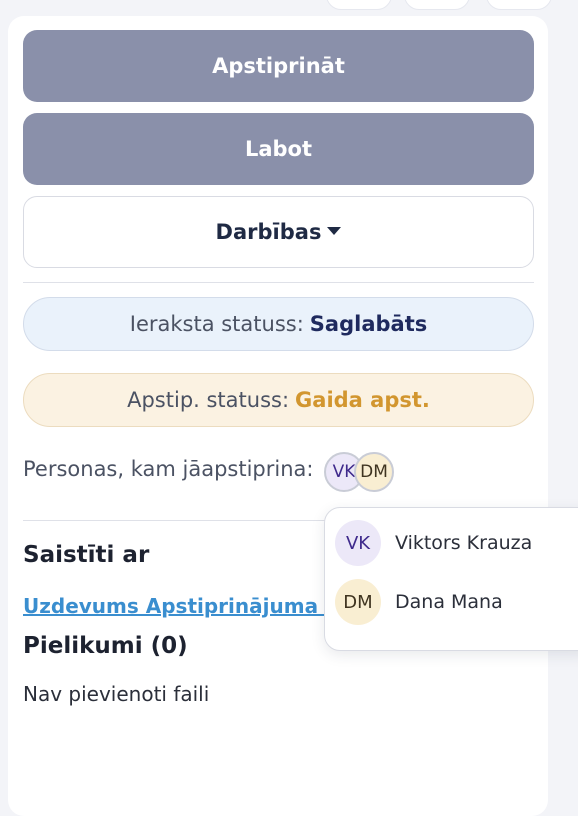 This screenshot has width=578, height=816. Describe the element at coordinates (168, 469) in the screenshot. I see `approvers-label: Personas, kam jāapstiprina:` at that location.